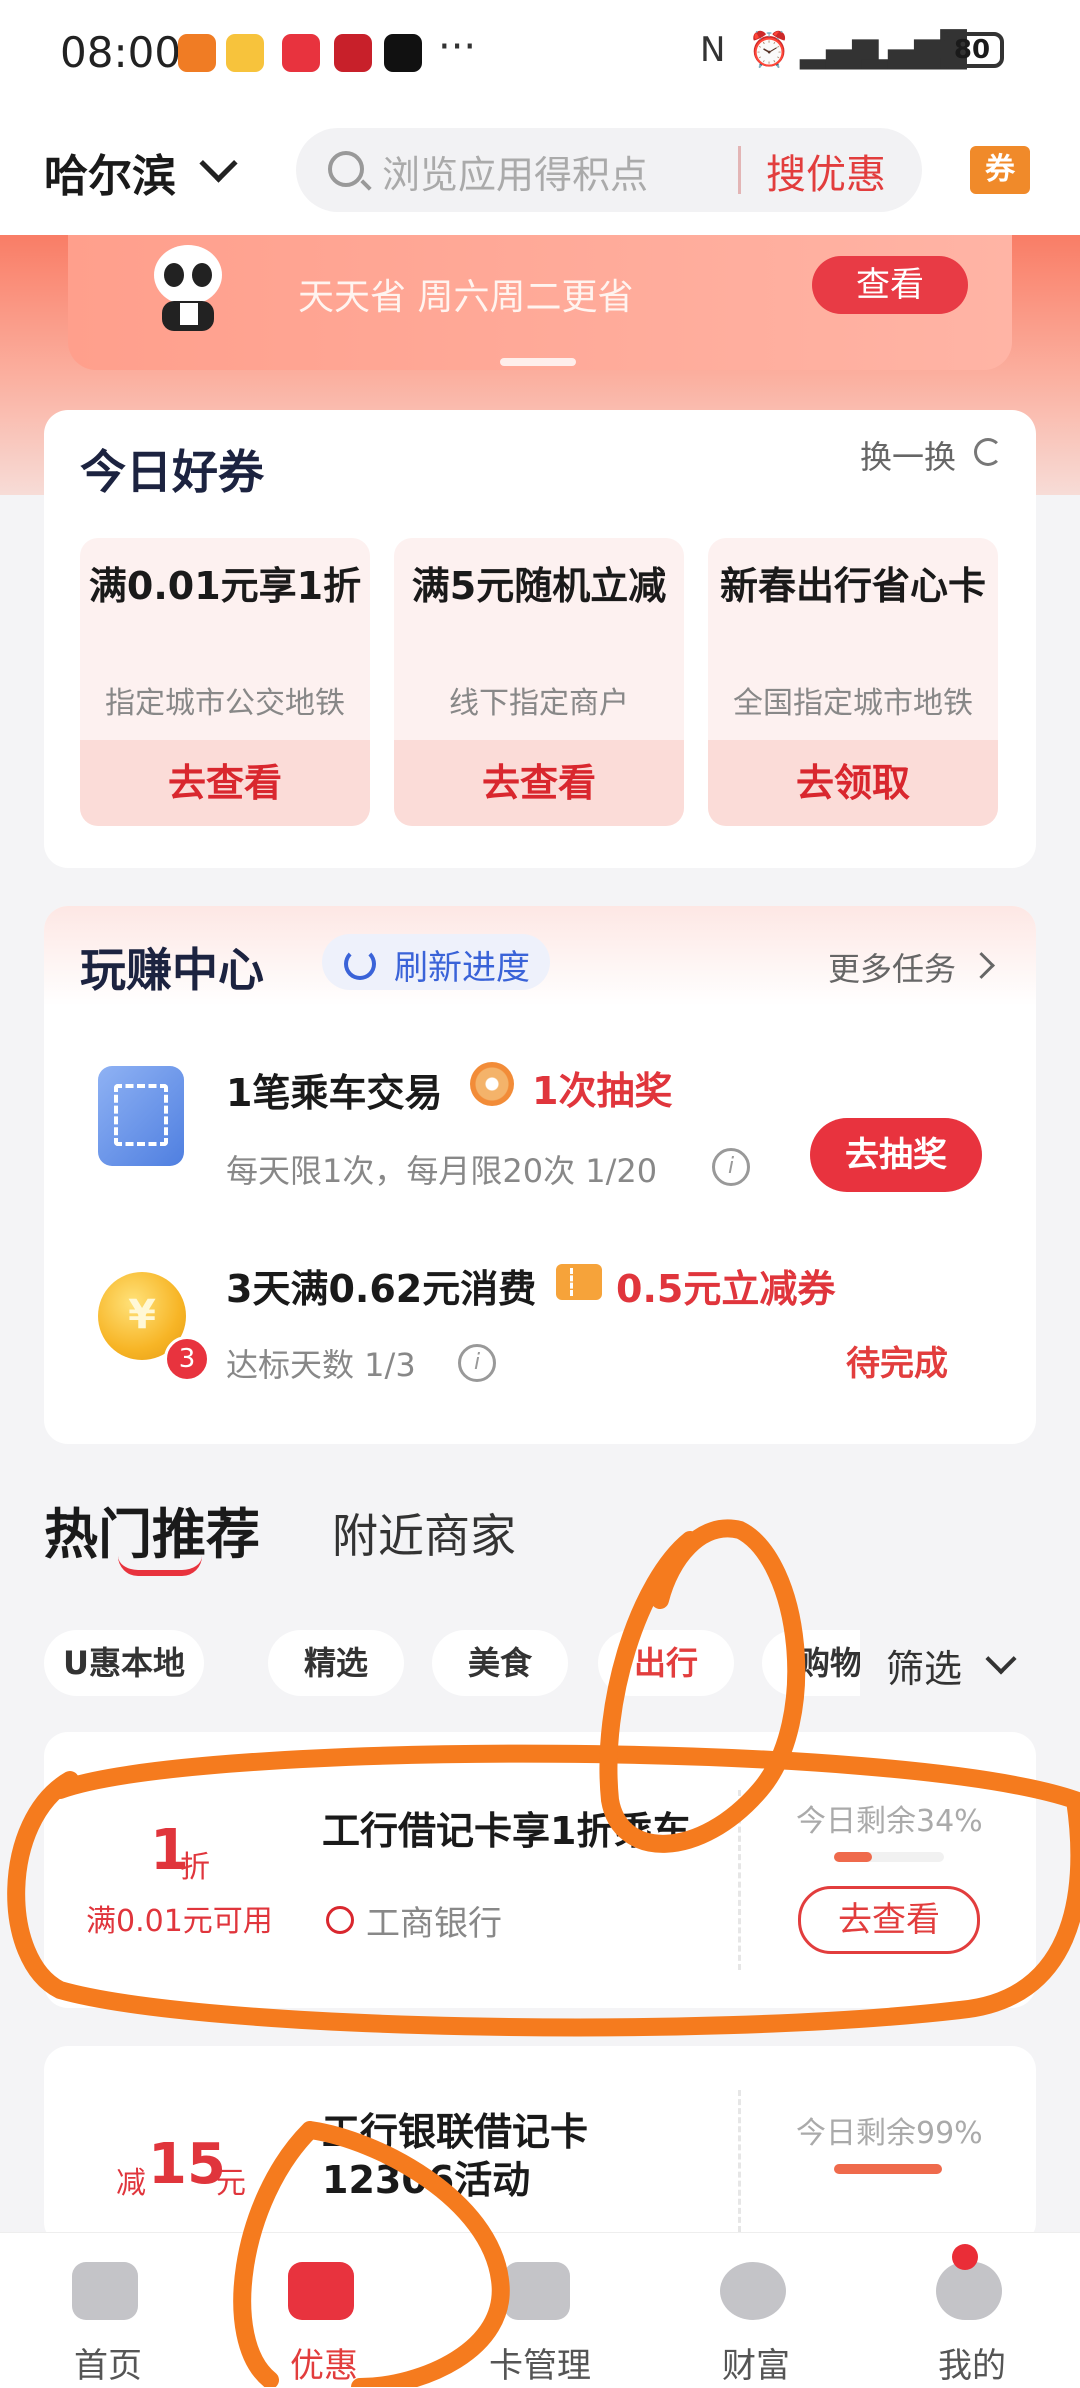 This screenshot has height=2388, width=1080. What do you see at coordinates (321, 2291) in the screenshot?
I see `offers-icon` at bounding box center [321, 2291].